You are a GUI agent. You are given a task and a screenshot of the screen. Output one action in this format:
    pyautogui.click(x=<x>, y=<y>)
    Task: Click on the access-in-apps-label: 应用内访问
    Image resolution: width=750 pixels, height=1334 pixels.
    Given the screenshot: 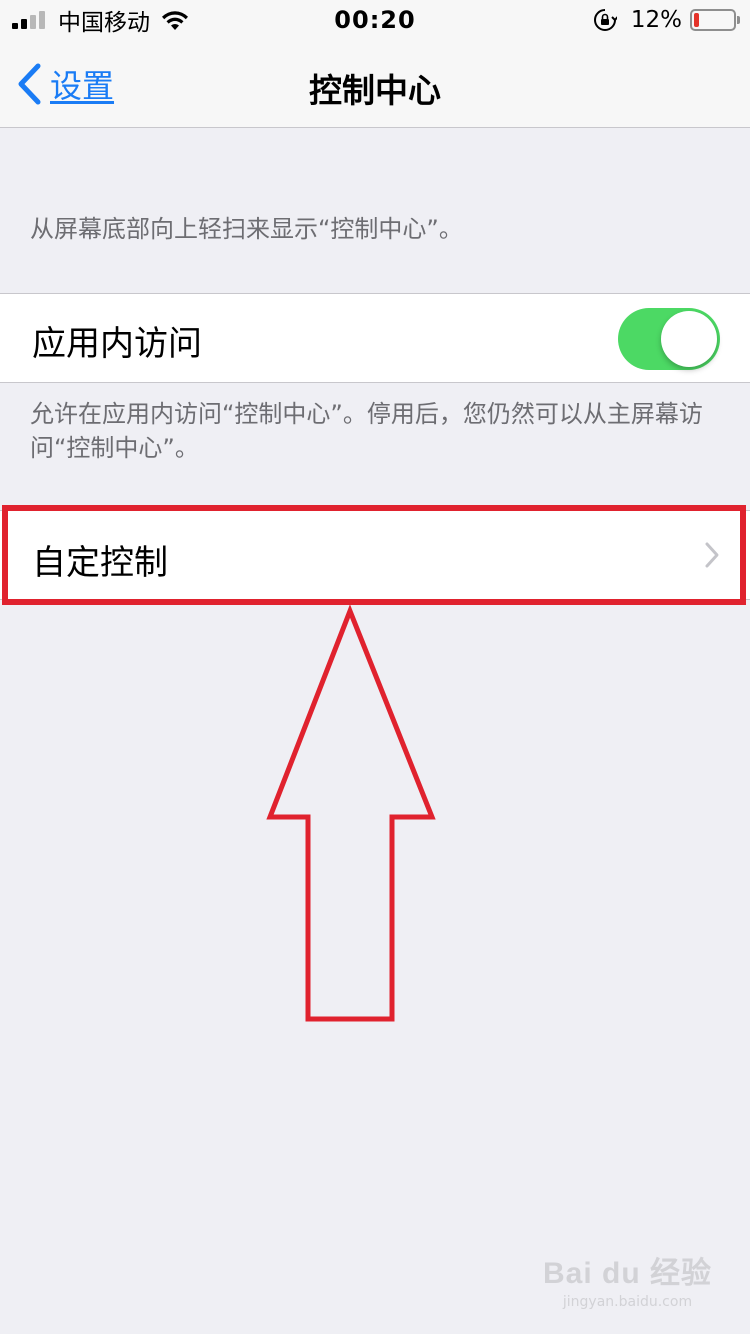 What is the action you would take?
    pyautogui.click(x=117, y=344)
    